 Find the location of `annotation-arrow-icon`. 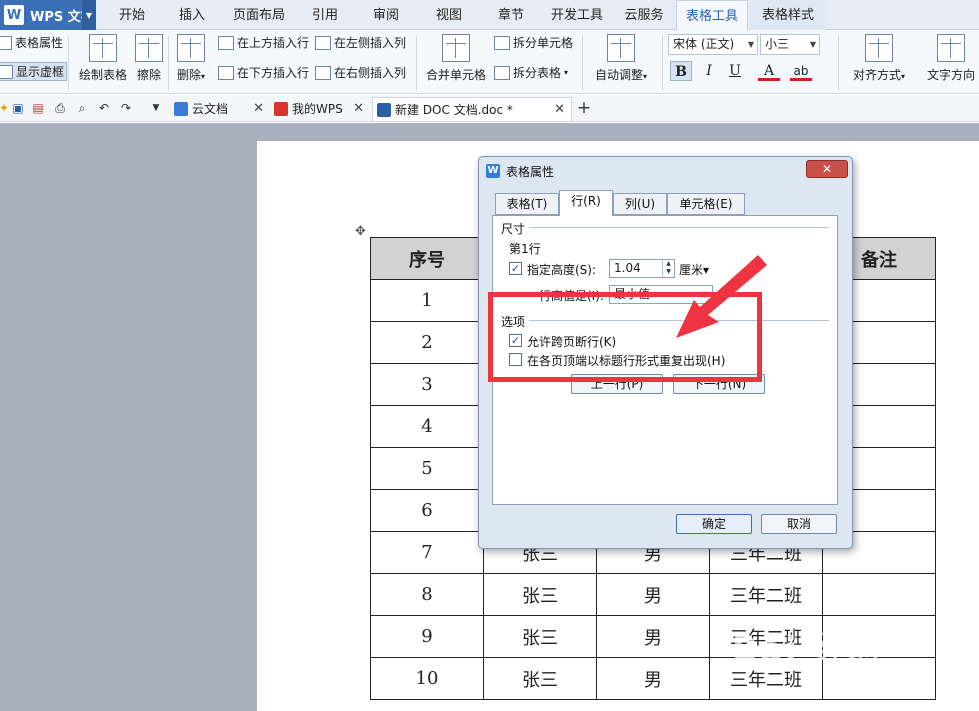

annotation-arrow-icon is located at coordinates (721, 296).